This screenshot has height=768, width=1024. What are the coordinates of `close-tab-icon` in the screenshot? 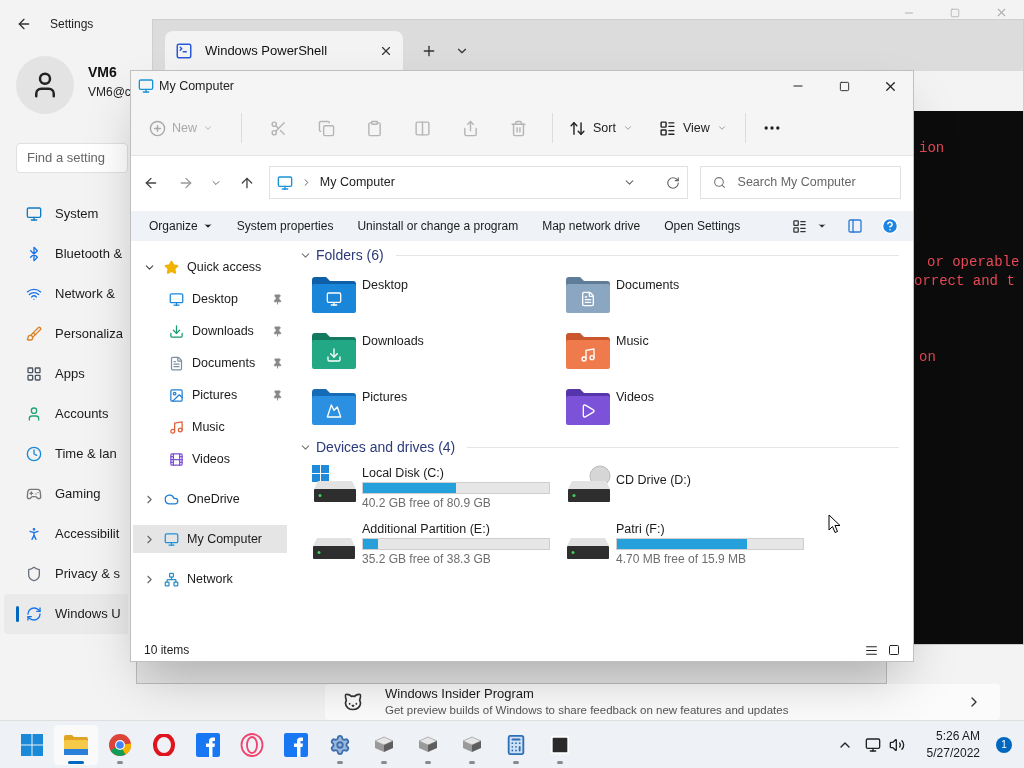 It's located at (386, 51).